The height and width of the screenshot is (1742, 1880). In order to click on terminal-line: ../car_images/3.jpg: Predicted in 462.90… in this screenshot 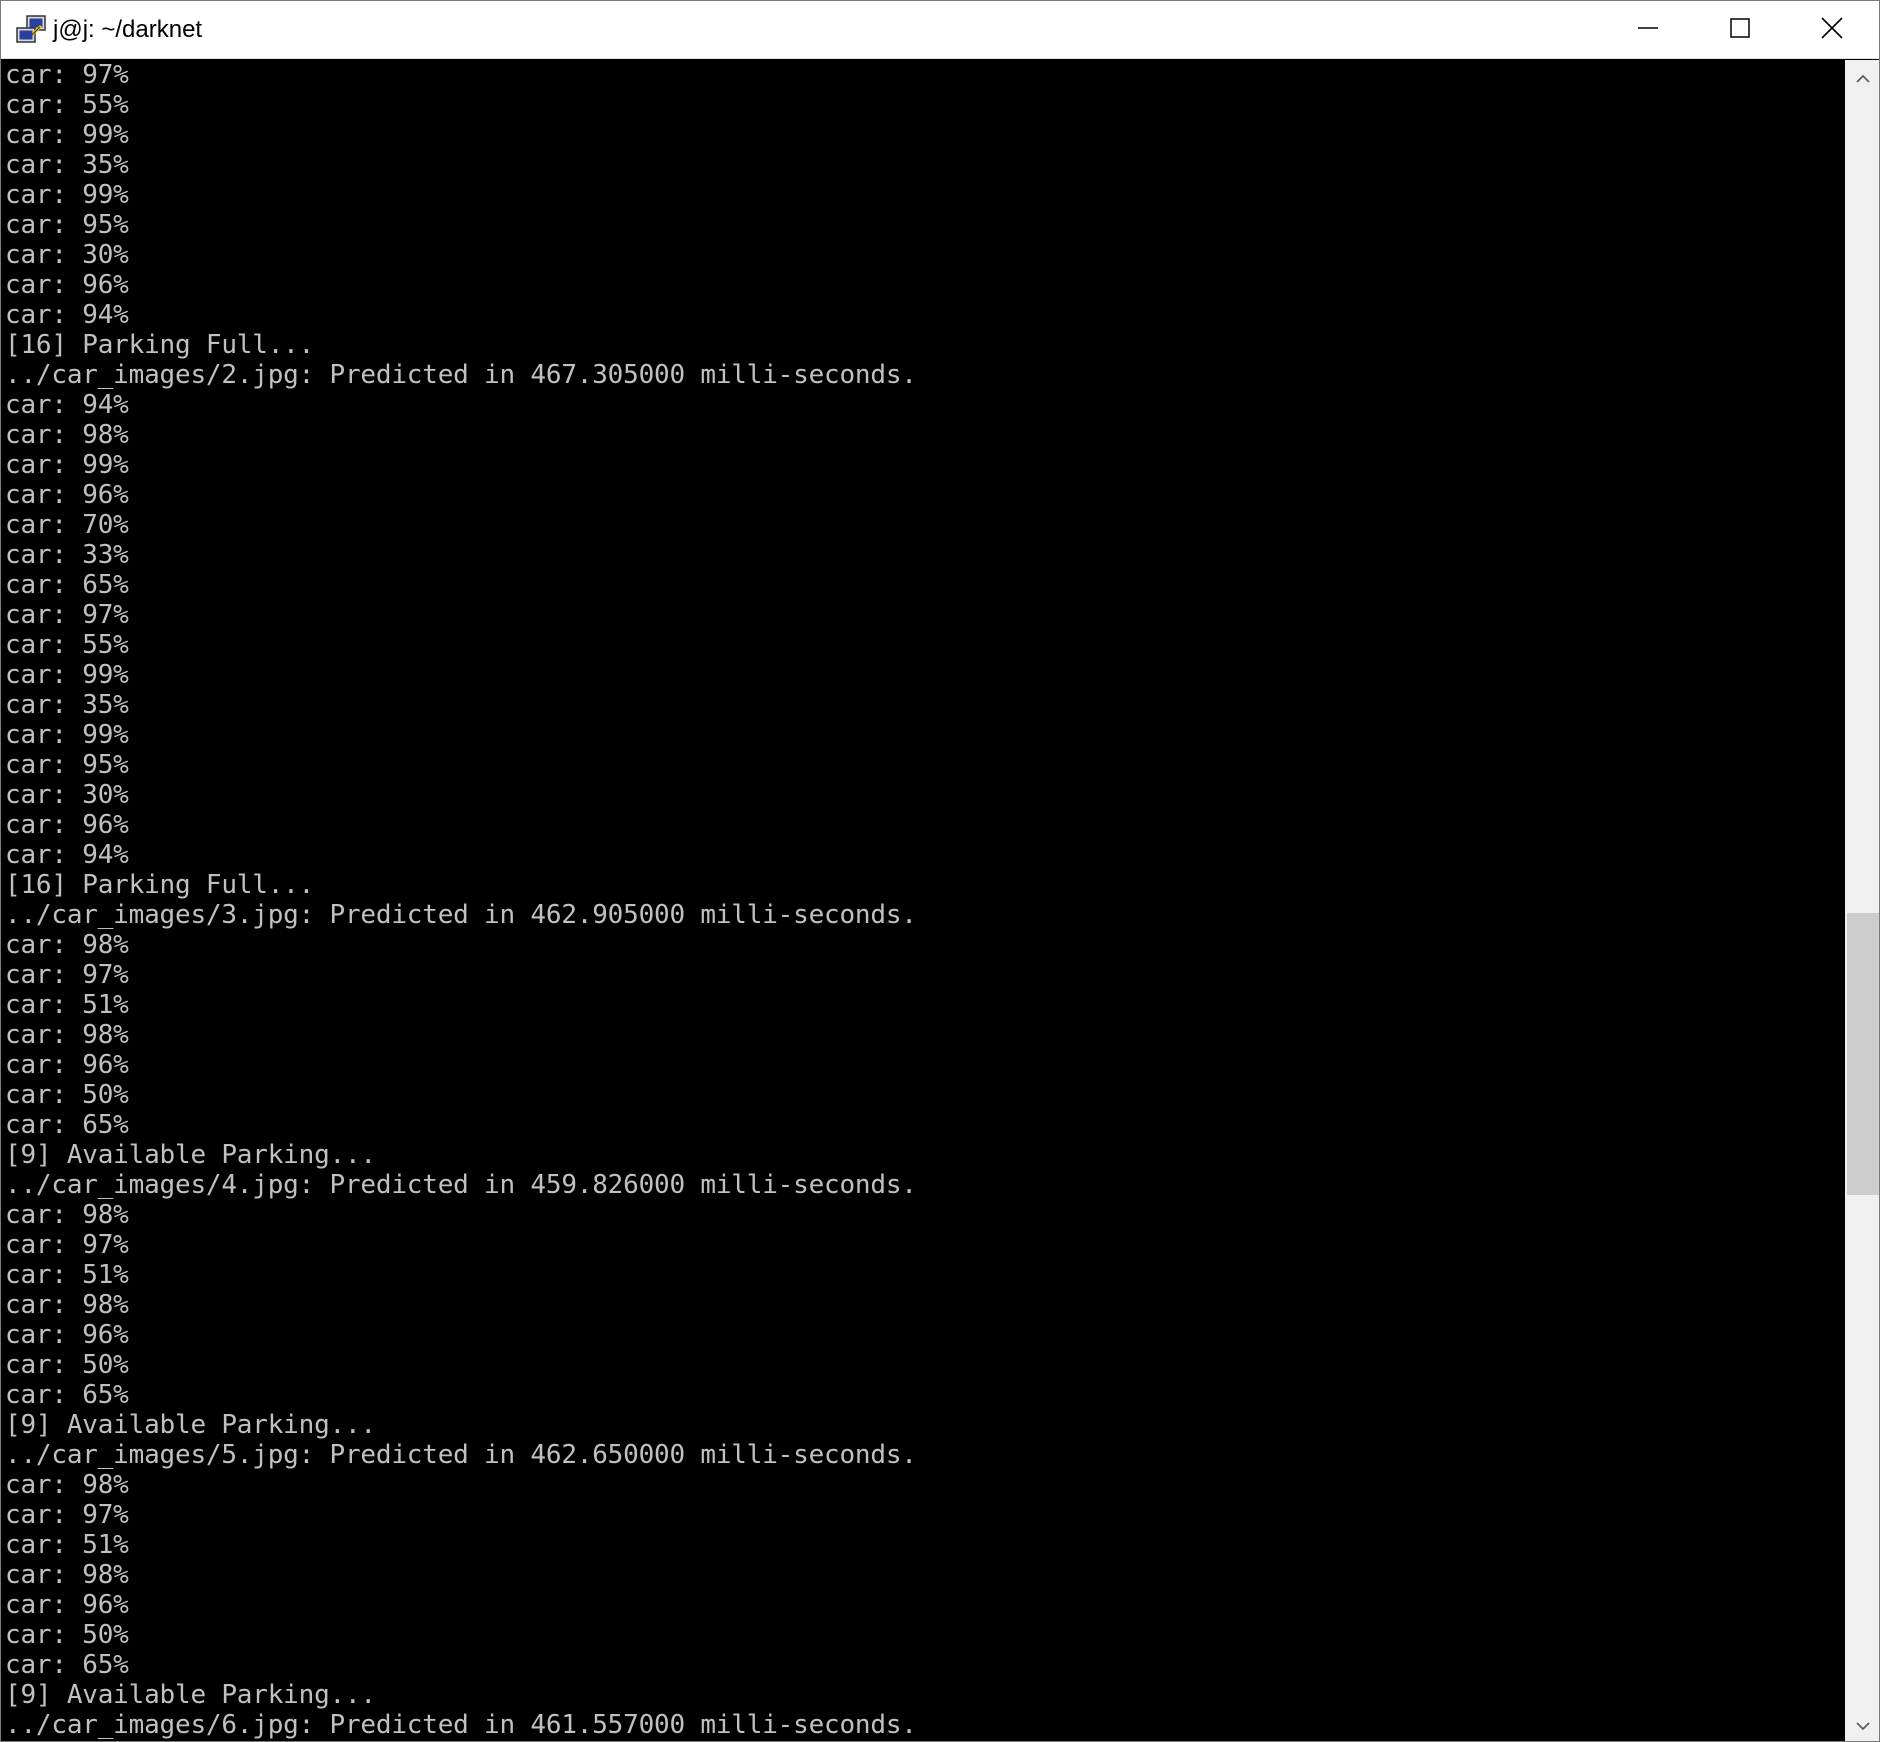, I will do `click(461, 915)`.